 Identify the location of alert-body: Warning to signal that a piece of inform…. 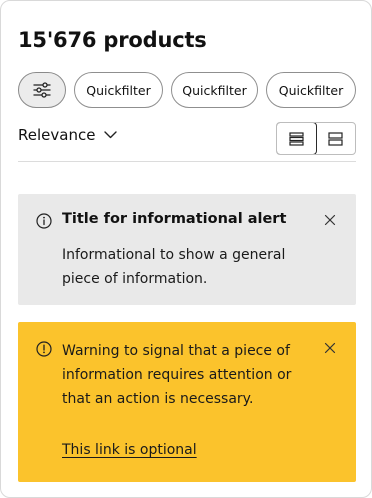
(177, 375).